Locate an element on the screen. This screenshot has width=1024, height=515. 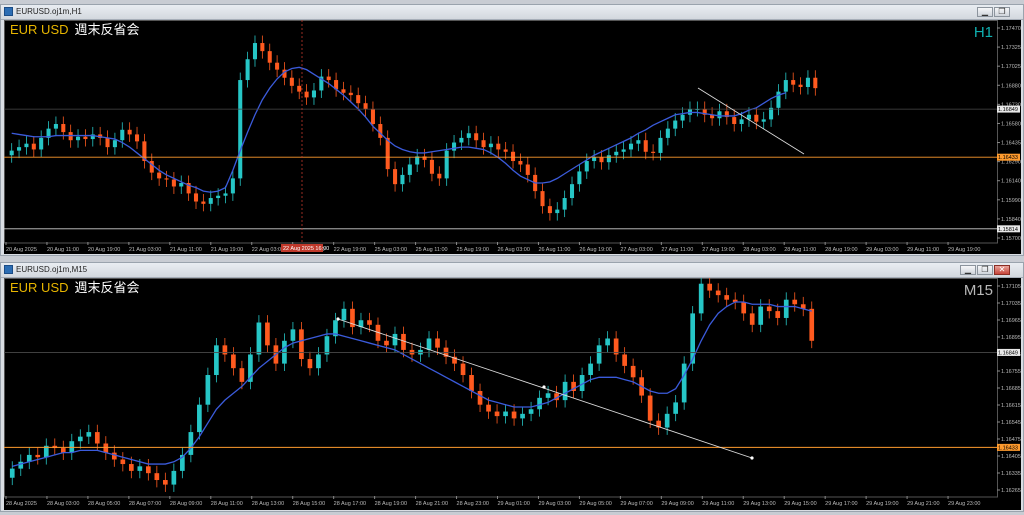
time-tick-label: 29 Aug 03:00 is located at coordinates (882, 250).